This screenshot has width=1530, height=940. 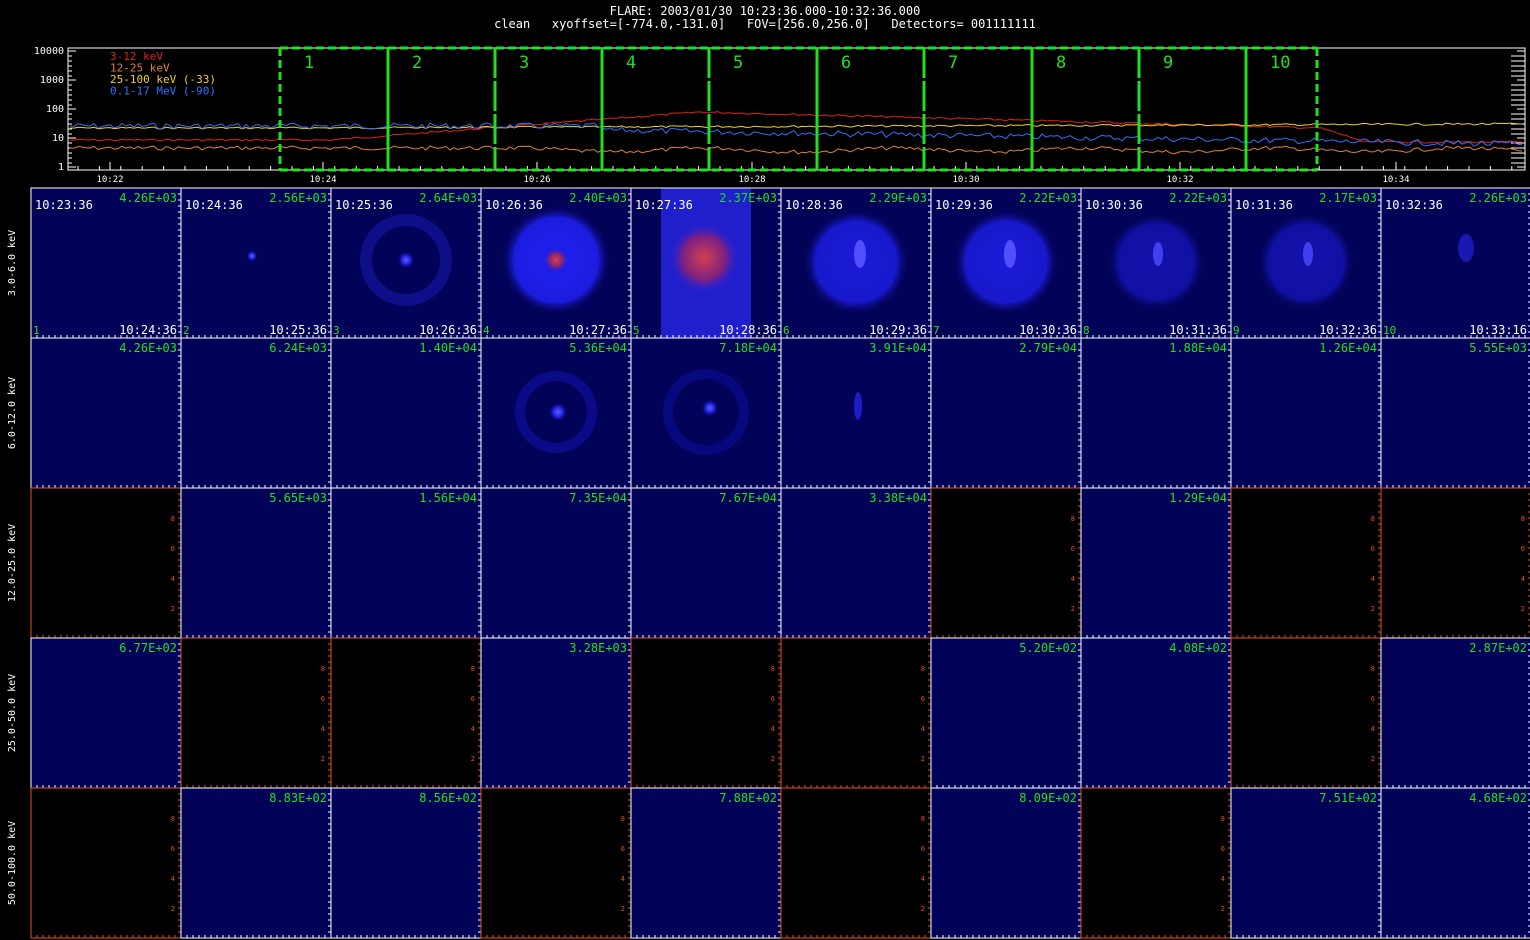 I want to click on frame-number-label: 1, so click(x=36, y=330).